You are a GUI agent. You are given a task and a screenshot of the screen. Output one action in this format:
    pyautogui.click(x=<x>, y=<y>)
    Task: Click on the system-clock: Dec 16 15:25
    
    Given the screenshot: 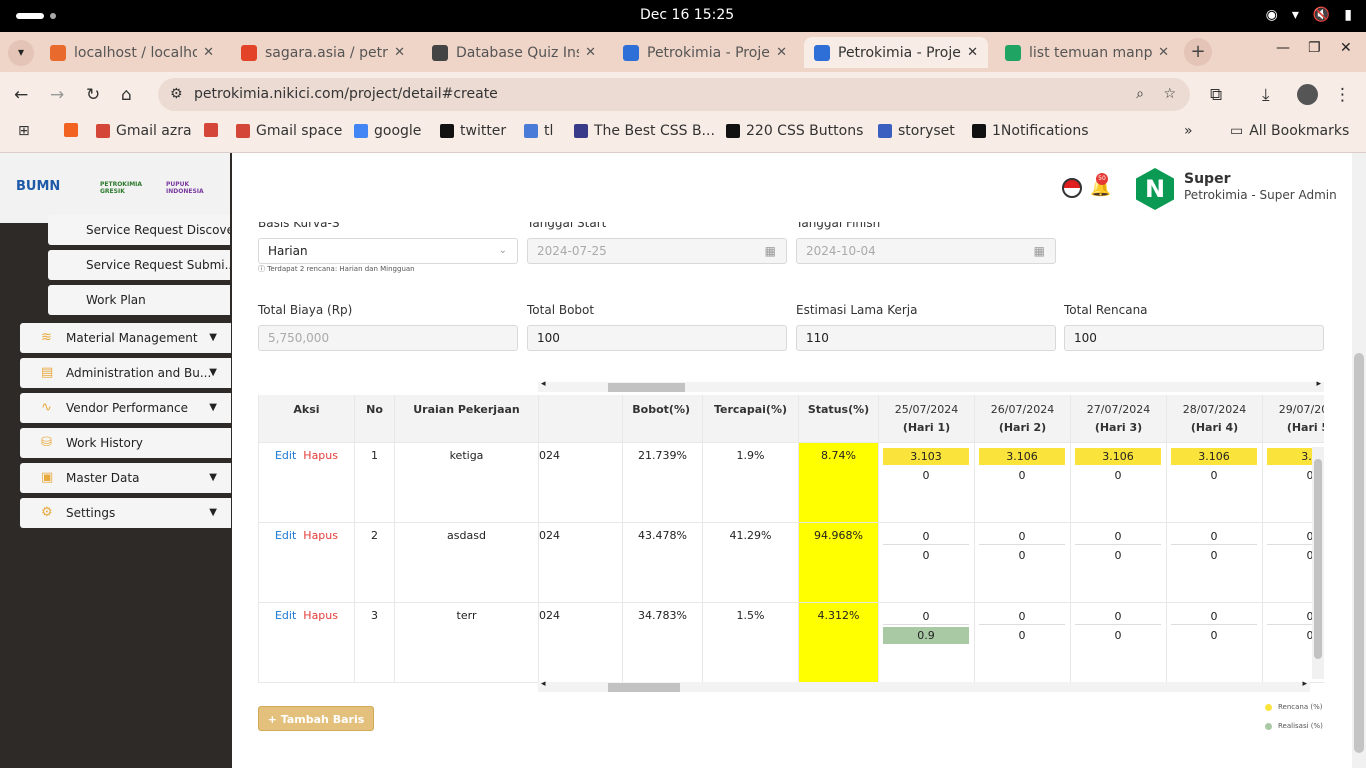 What is the action you would take?
    pyautogui.click(x=687, y=15)
    